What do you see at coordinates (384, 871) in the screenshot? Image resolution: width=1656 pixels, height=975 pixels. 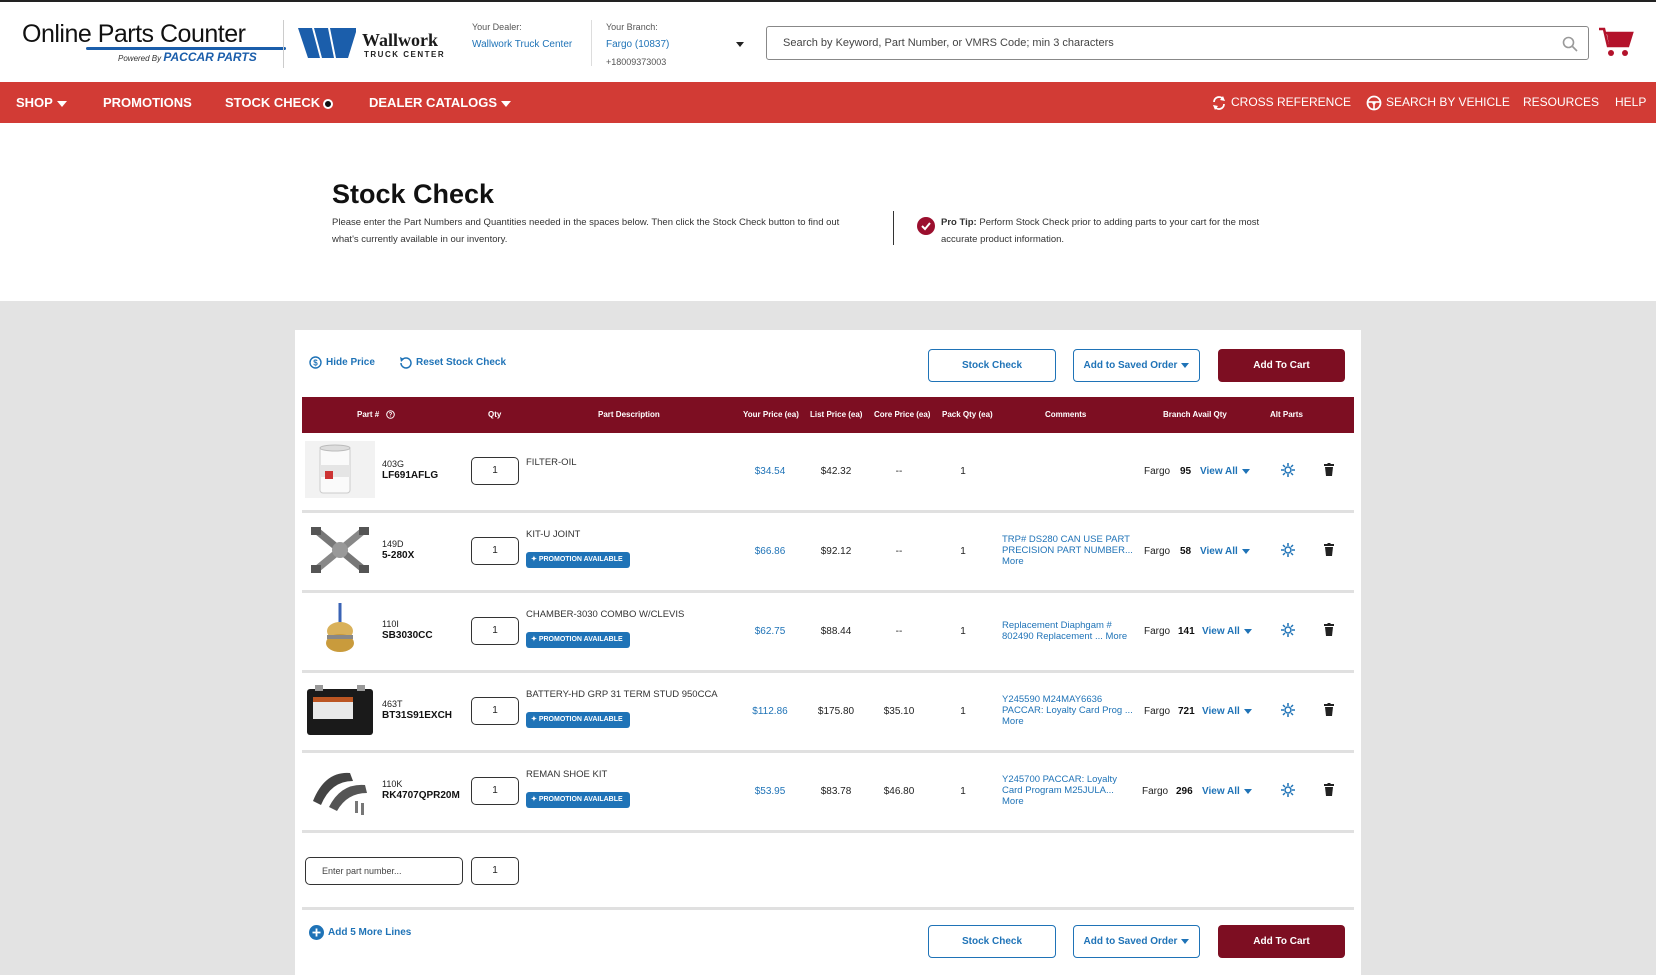 I see `part-number-input` at bounding box center [384, 871].